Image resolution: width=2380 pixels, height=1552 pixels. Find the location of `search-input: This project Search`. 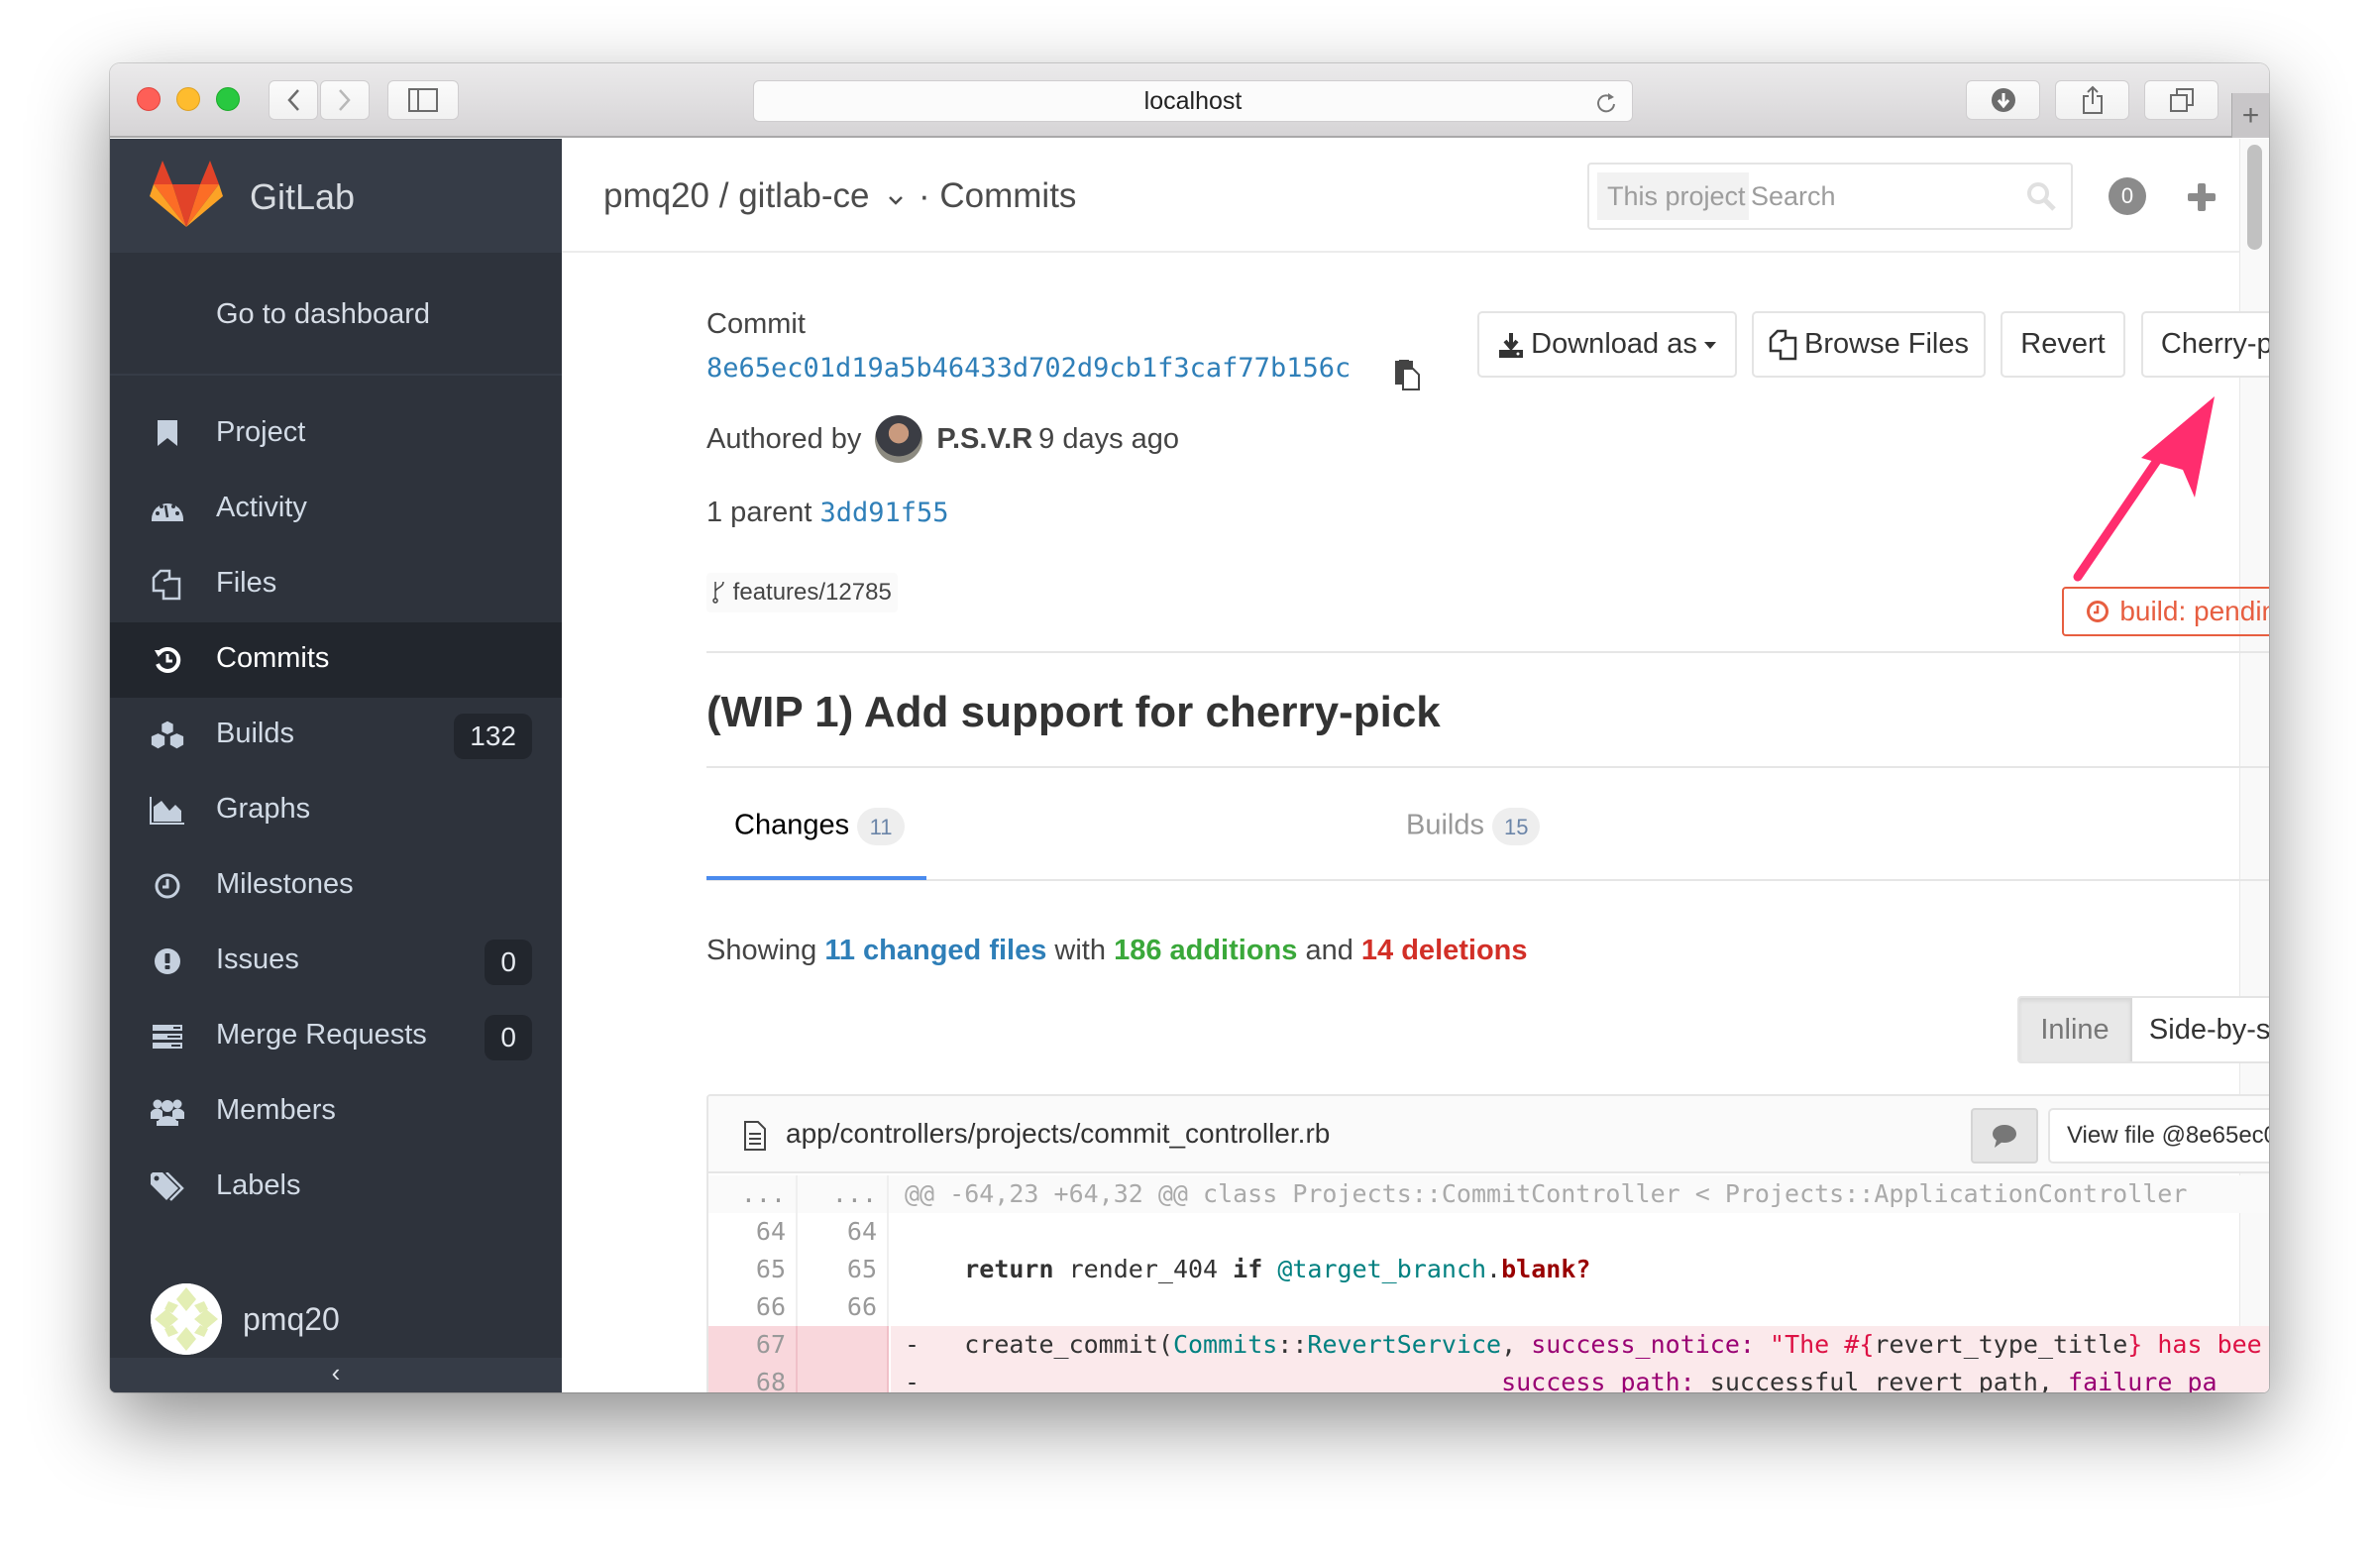

search-input: This project Search is located at coordinates (1830, 196).